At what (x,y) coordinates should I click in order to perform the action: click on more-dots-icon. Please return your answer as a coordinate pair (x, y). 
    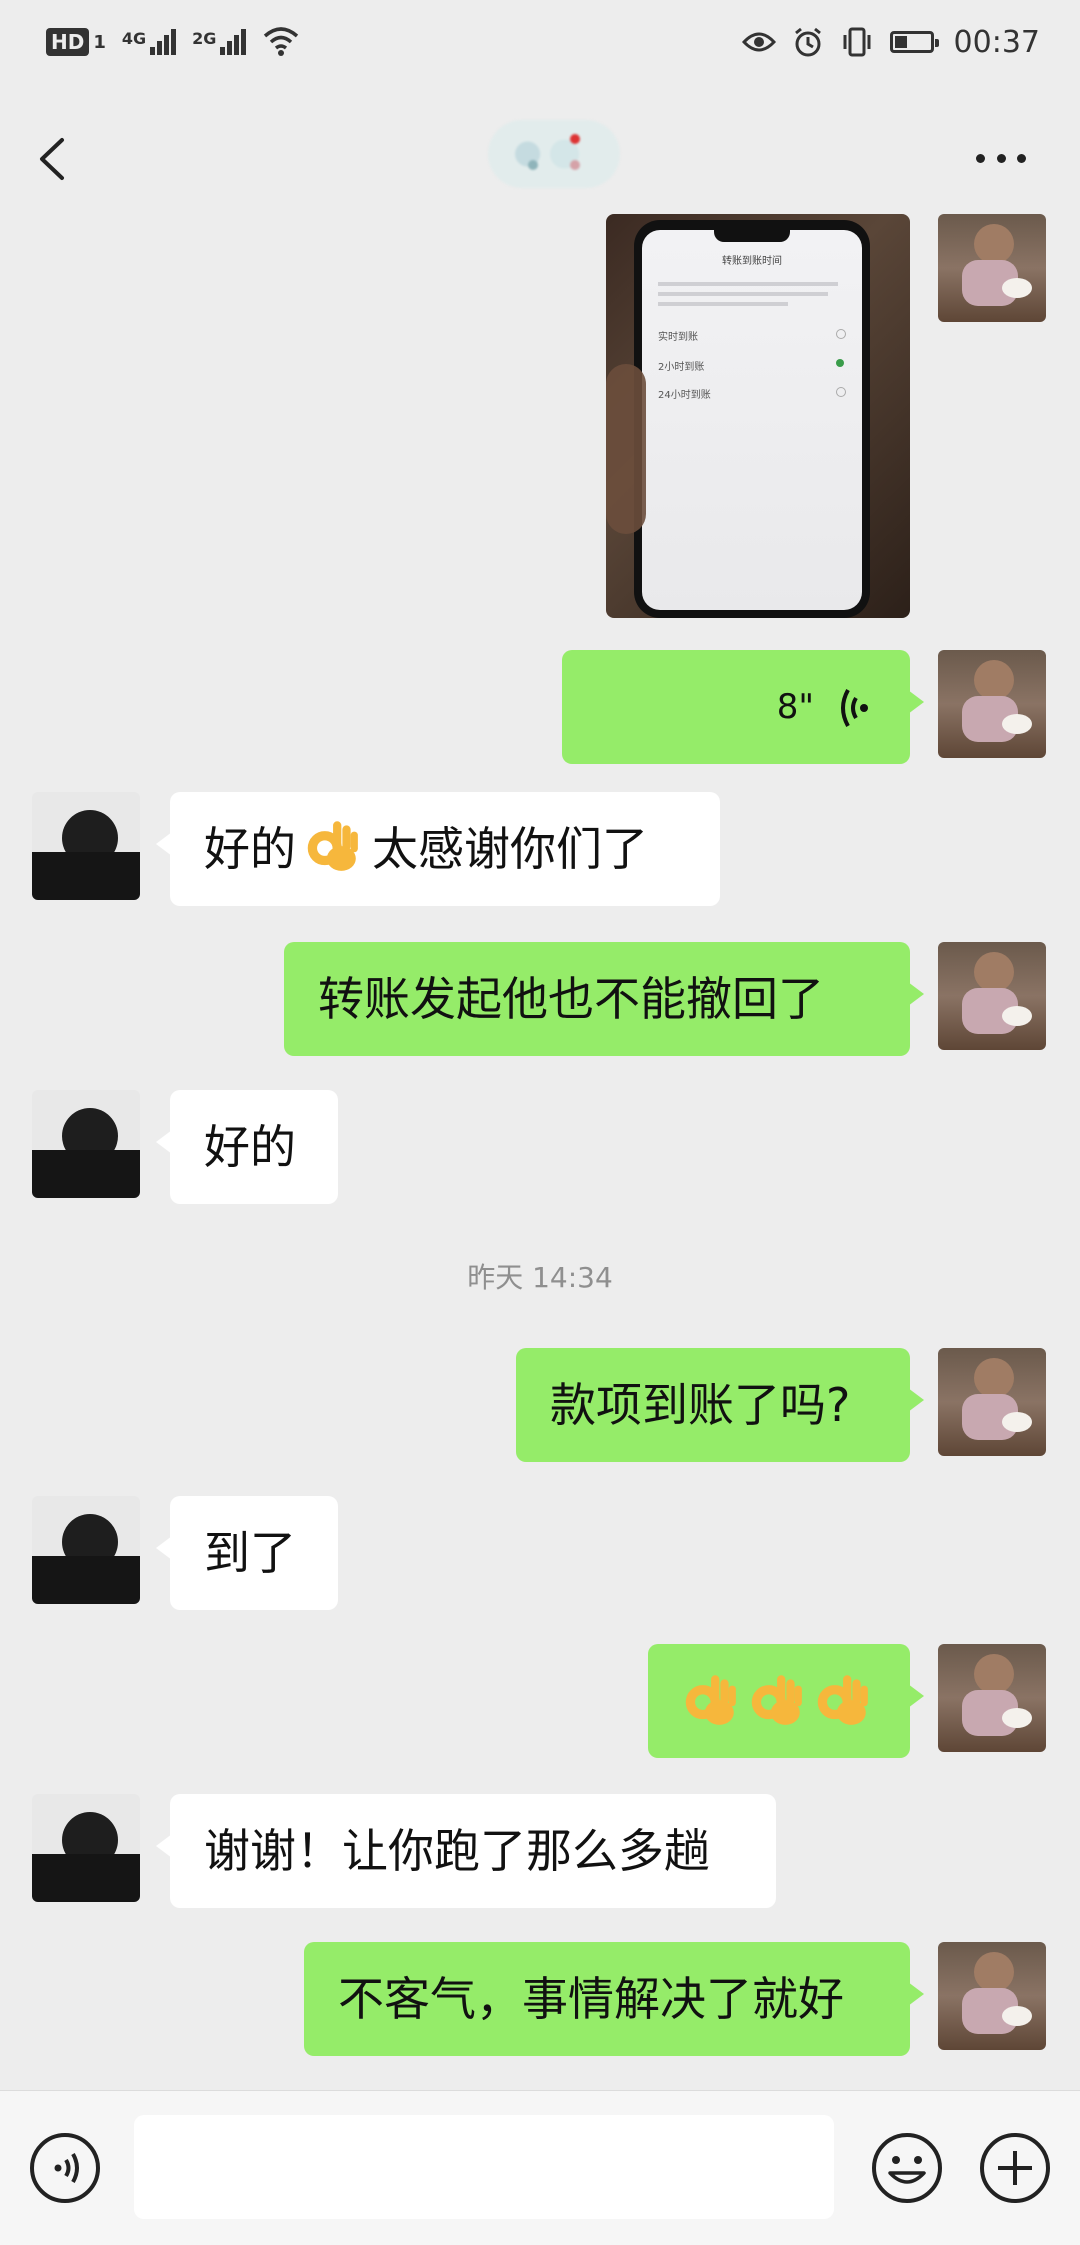
    Looking at the image, I should click on (1001, 158).